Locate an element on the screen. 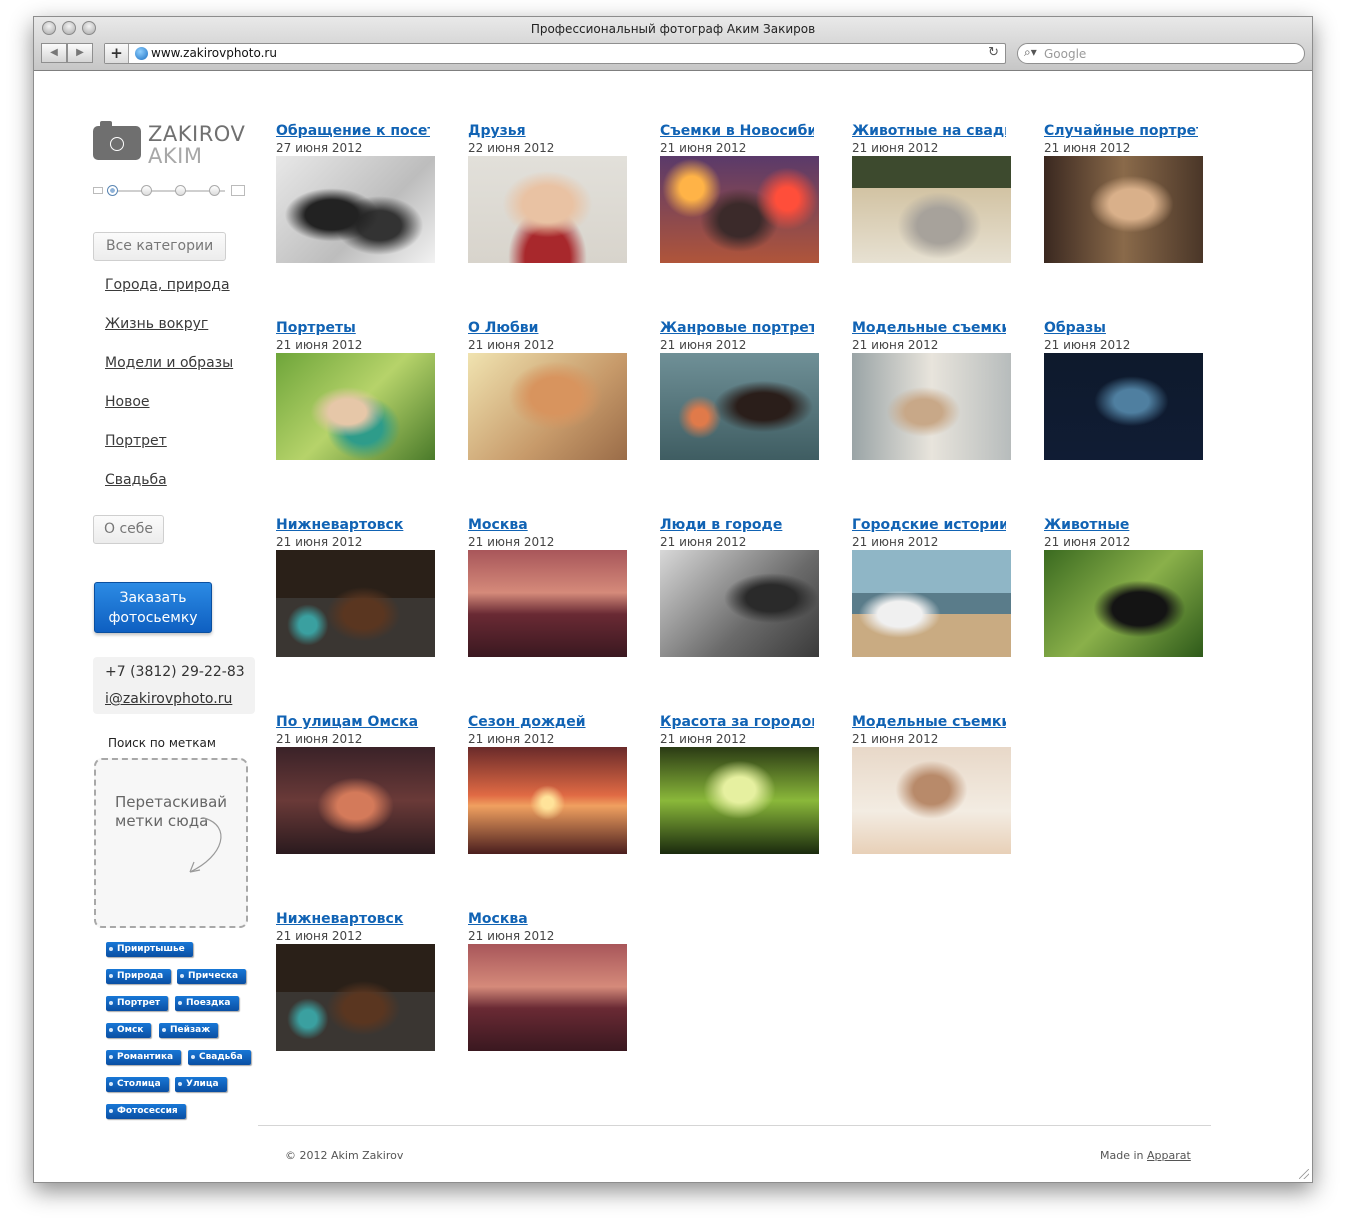 The height and width of the screenshot is (1231, 1346). url-text: www.zakirovphoto.ru is located at coordinates (214, 53).